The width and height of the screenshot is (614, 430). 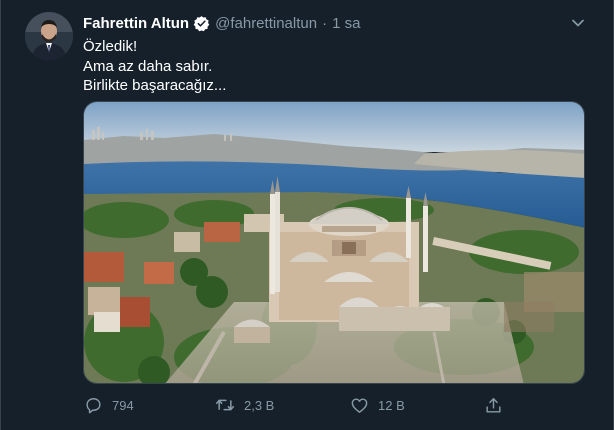 What do you see at coordinates (123, 405) in the screenshot?
I see `reply-count: 794` at bounding box center [123, 405].